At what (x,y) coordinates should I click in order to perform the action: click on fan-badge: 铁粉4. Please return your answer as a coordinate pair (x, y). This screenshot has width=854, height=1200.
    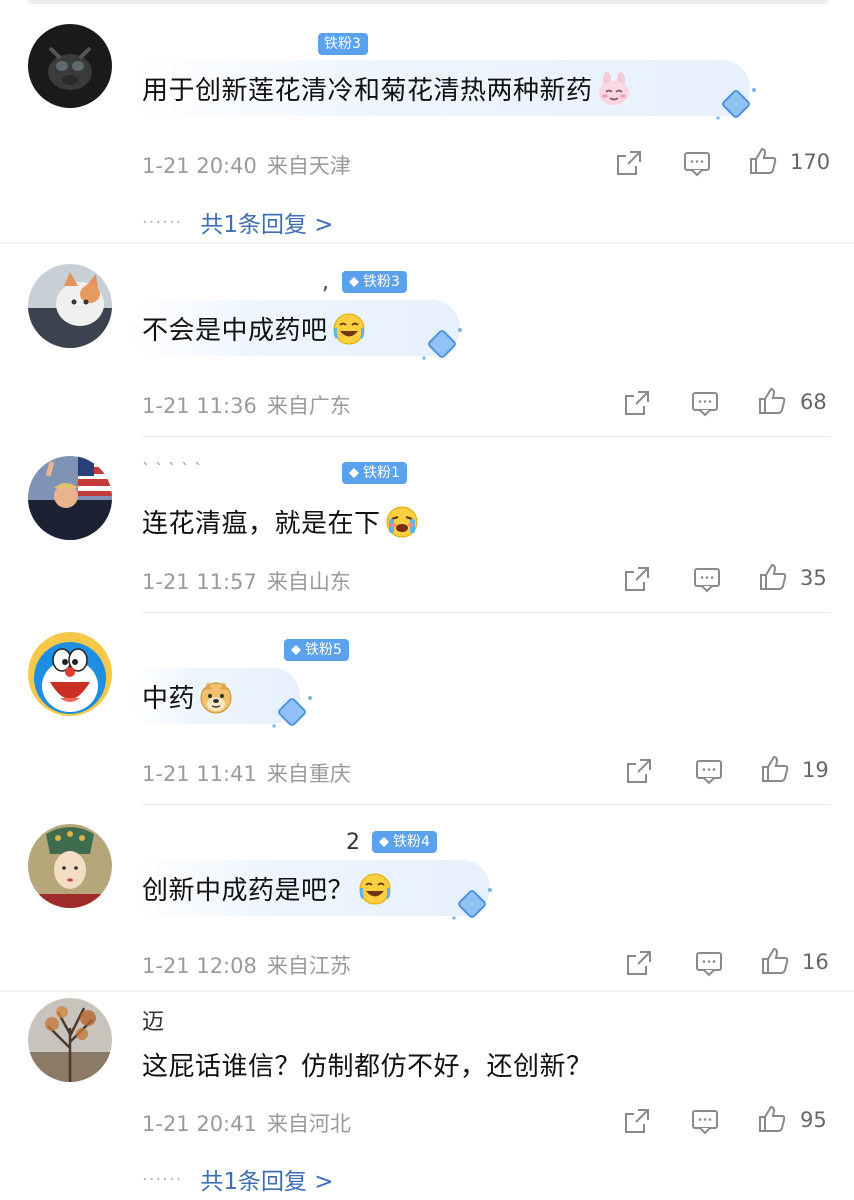
    Looking at the image, I should click on (404, 842).